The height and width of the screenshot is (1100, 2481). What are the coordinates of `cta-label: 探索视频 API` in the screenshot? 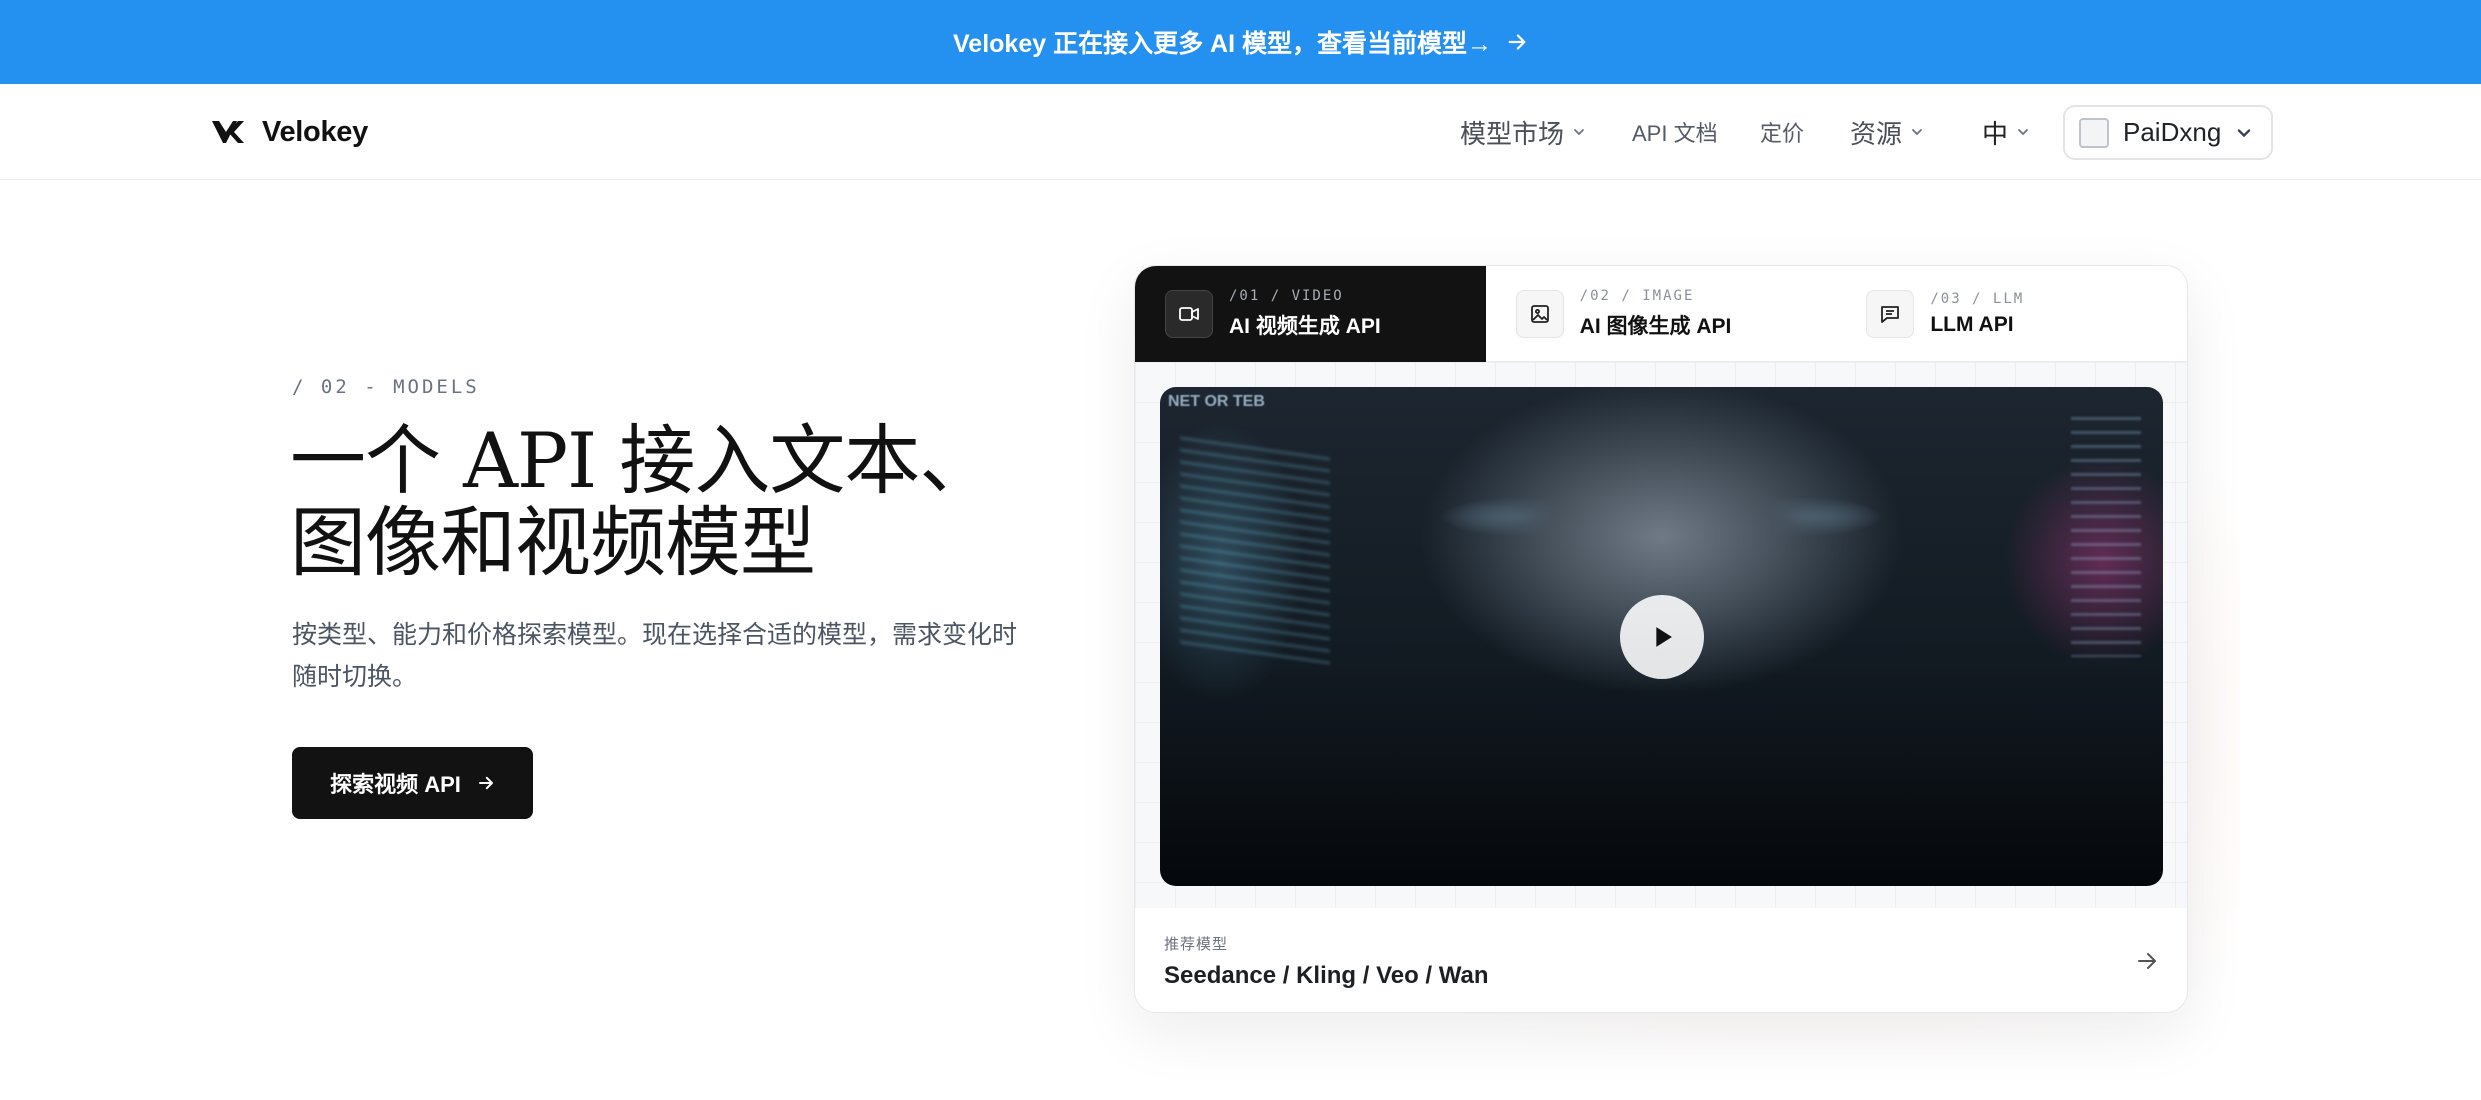 It's located at (395, 784).